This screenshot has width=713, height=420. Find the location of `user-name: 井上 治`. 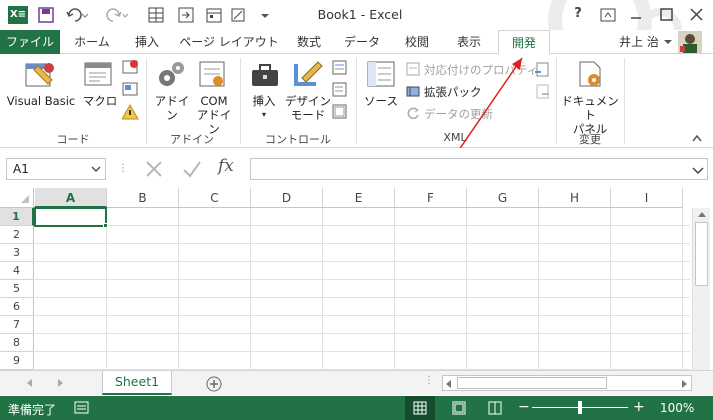

user-name: 井上 治 is located at coordinates (639, 42).